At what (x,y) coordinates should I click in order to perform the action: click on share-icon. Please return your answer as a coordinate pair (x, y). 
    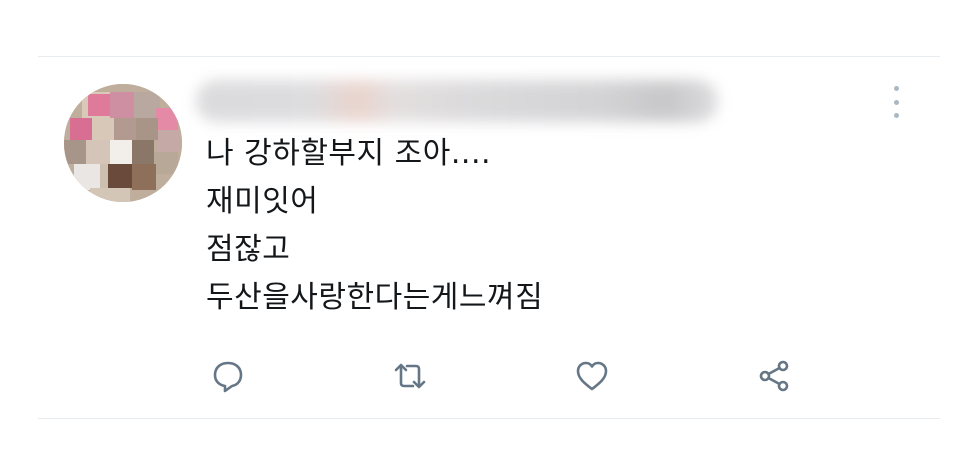
    Looking at the image, I should click on (774, 376).